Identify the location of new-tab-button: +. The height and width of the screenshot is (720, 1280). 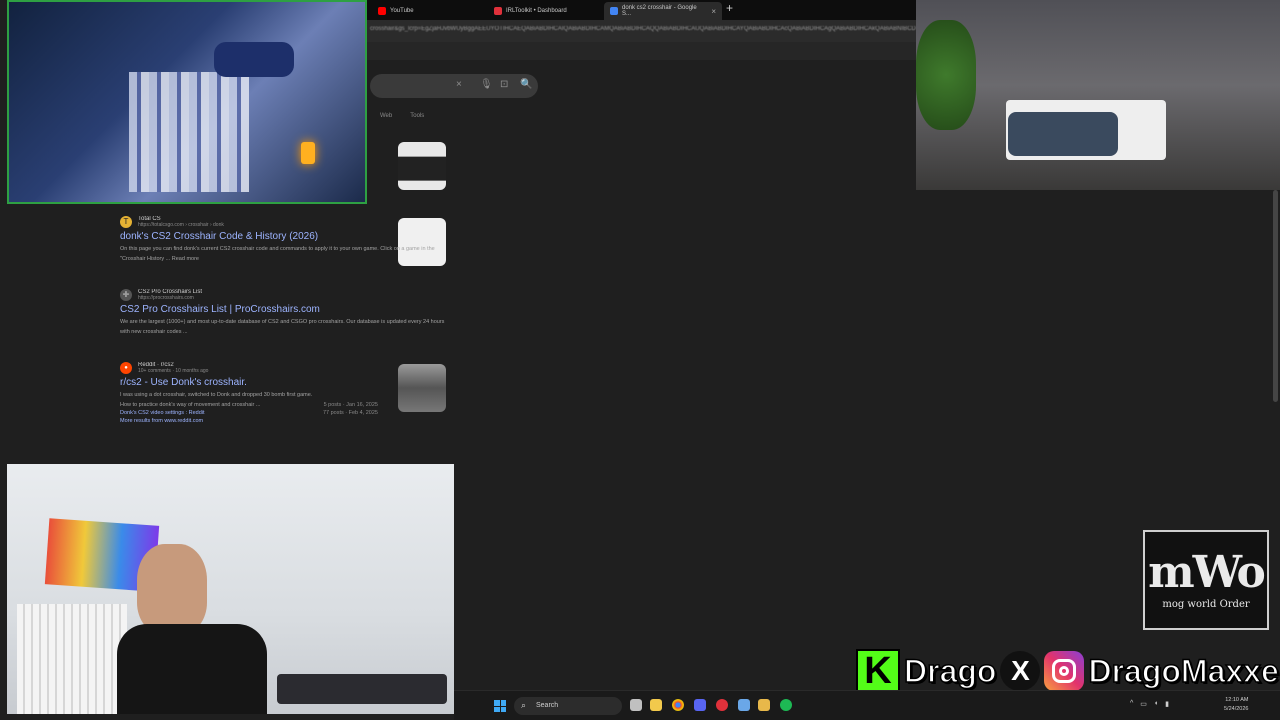
(729, 8).